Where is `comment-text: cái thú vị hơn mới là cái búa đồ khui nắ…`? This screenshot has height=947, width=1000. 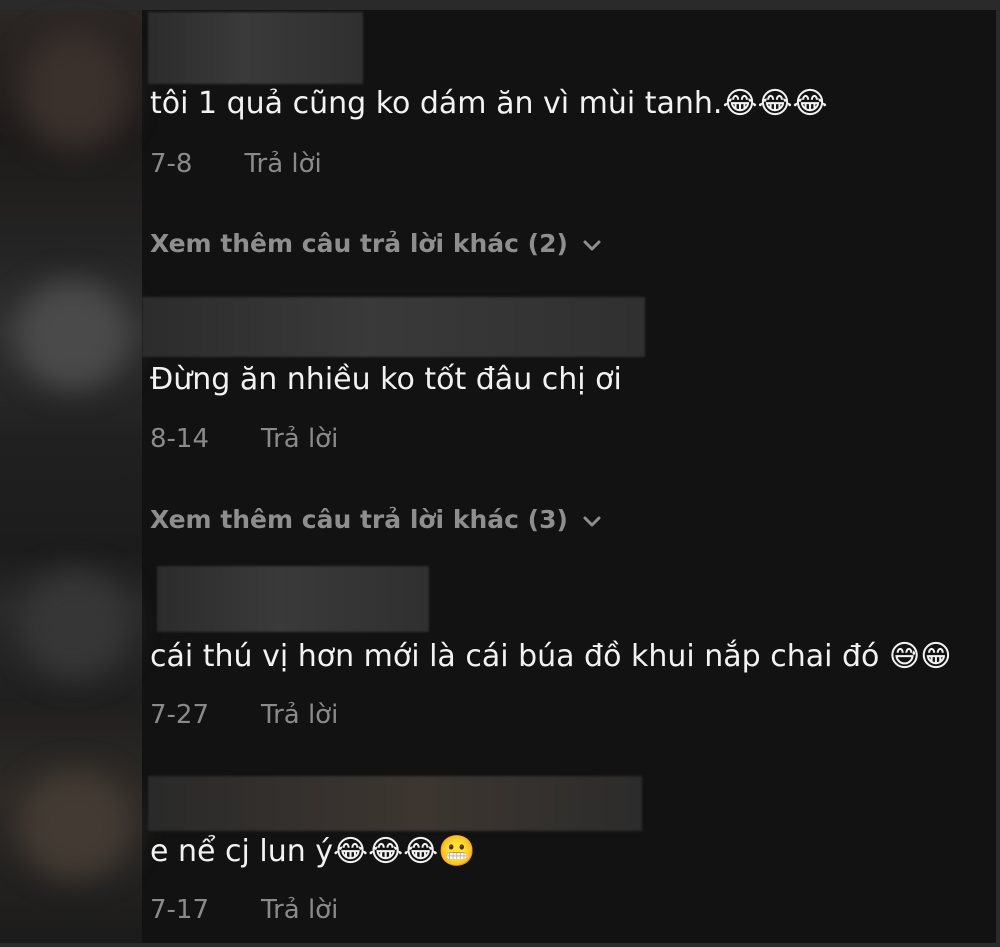 comment-text: cái thú vị hơn mới là cái búa đồ khui nắ… is located at coordinates (551, 656).